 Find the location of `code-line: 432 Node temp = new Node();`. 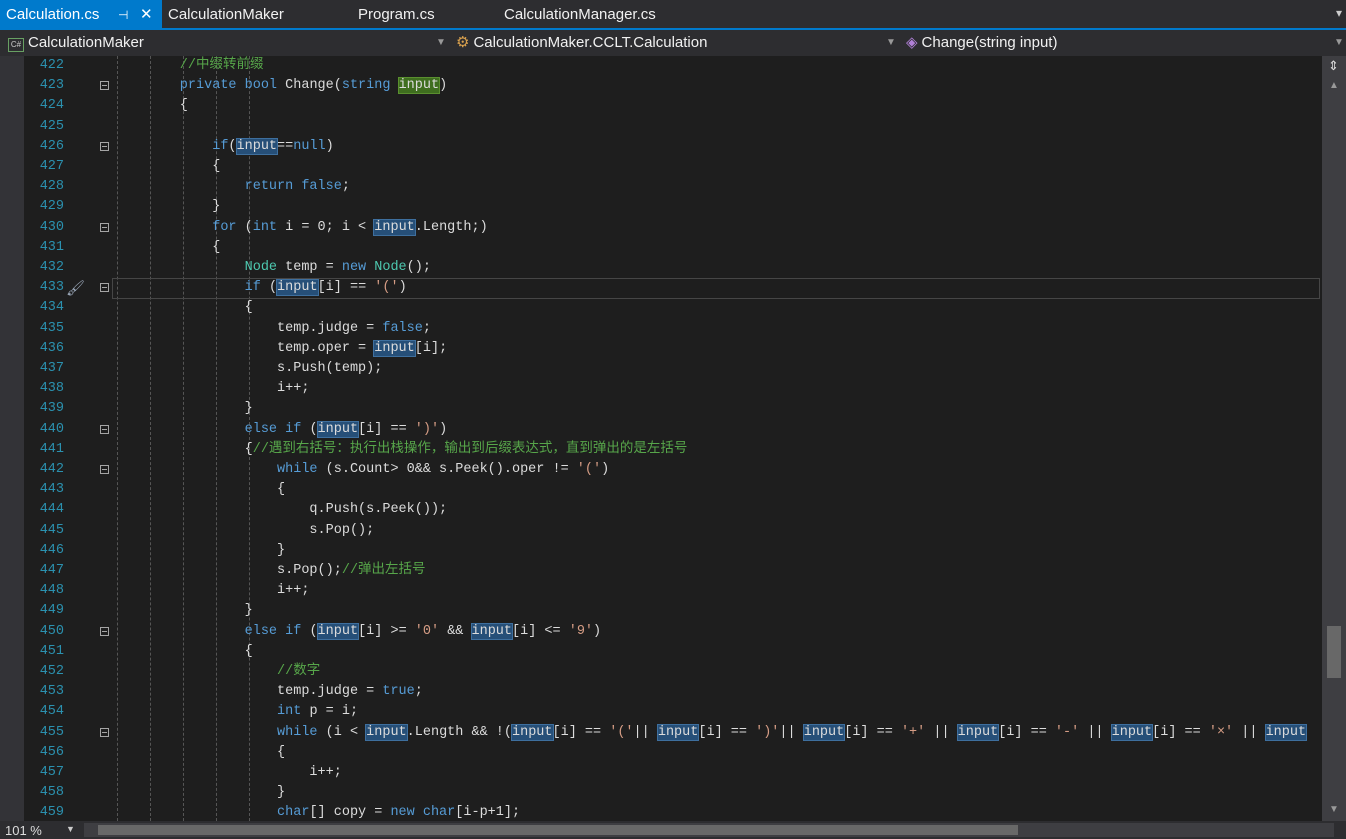

code-line: 432 Node temp = new Node(); is located at coordinates (661, 268).